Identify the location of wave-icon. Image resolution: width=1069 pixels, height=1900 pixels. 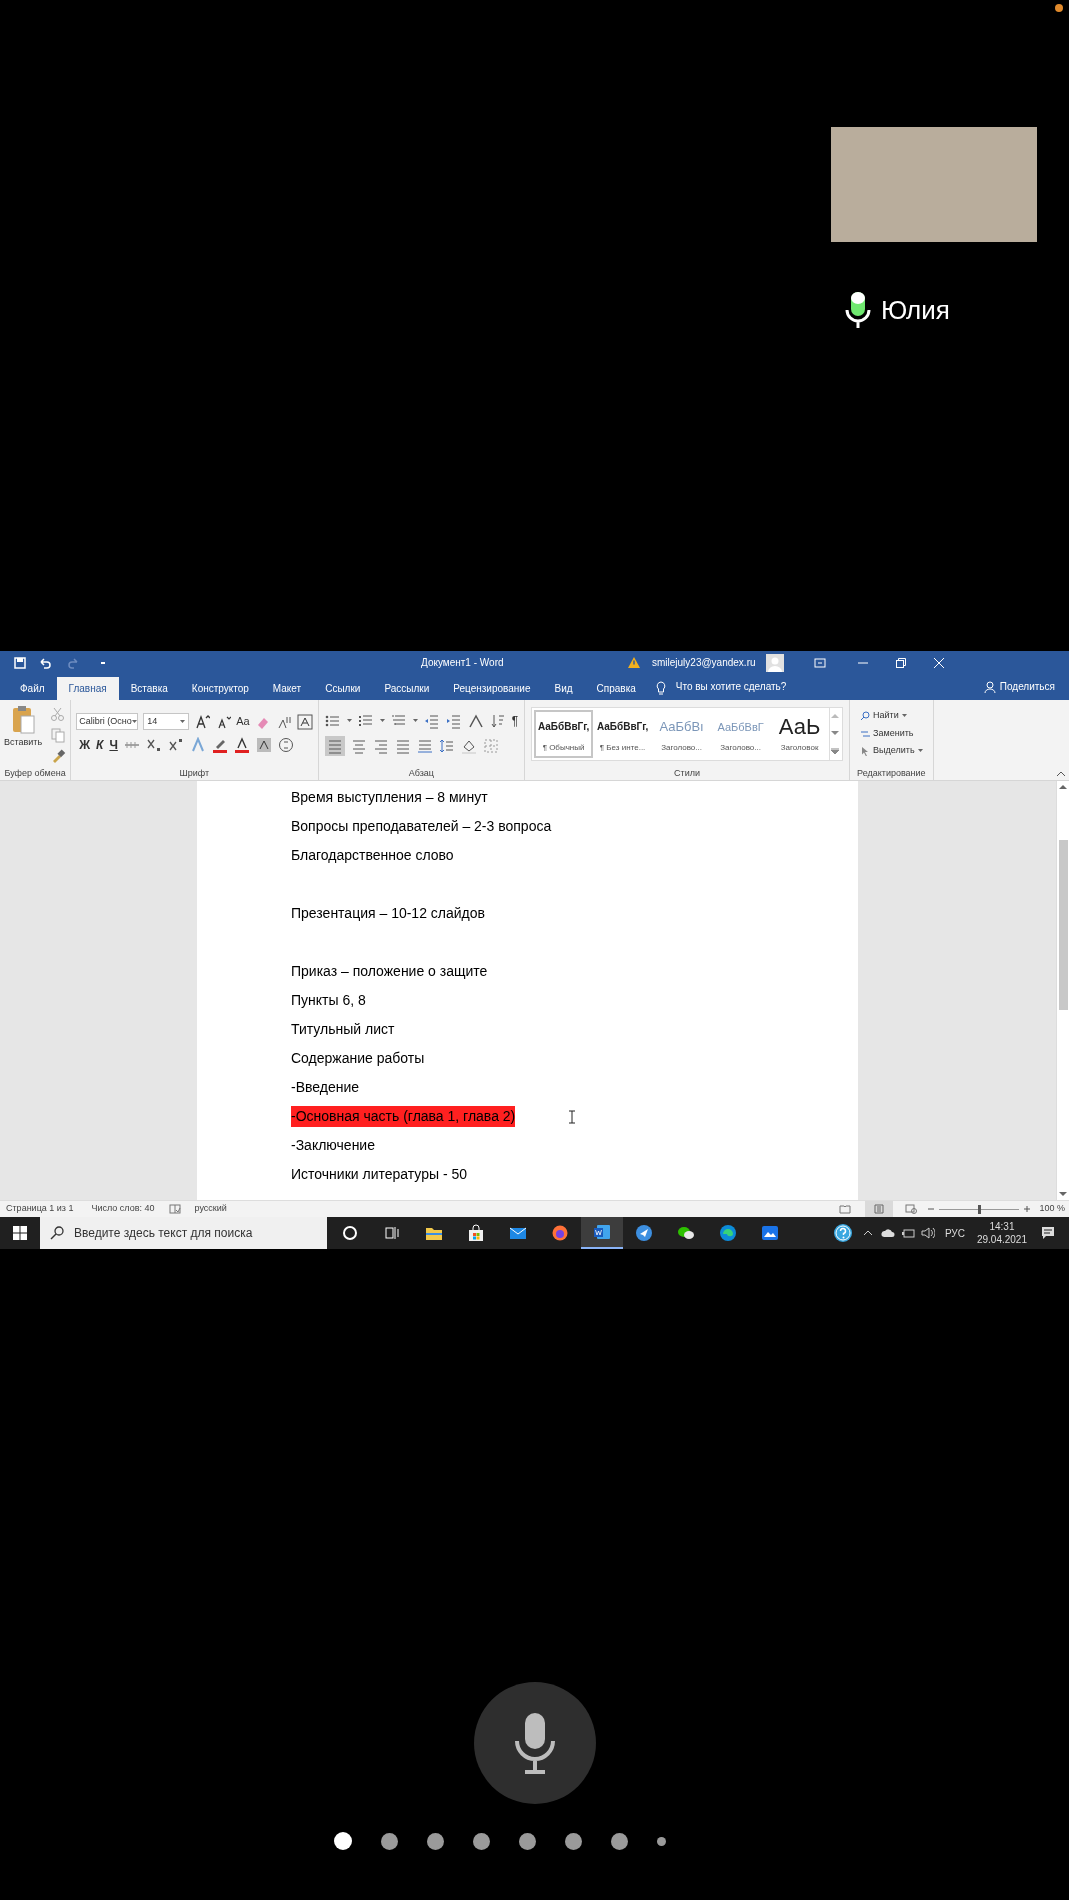
(728, 1233).